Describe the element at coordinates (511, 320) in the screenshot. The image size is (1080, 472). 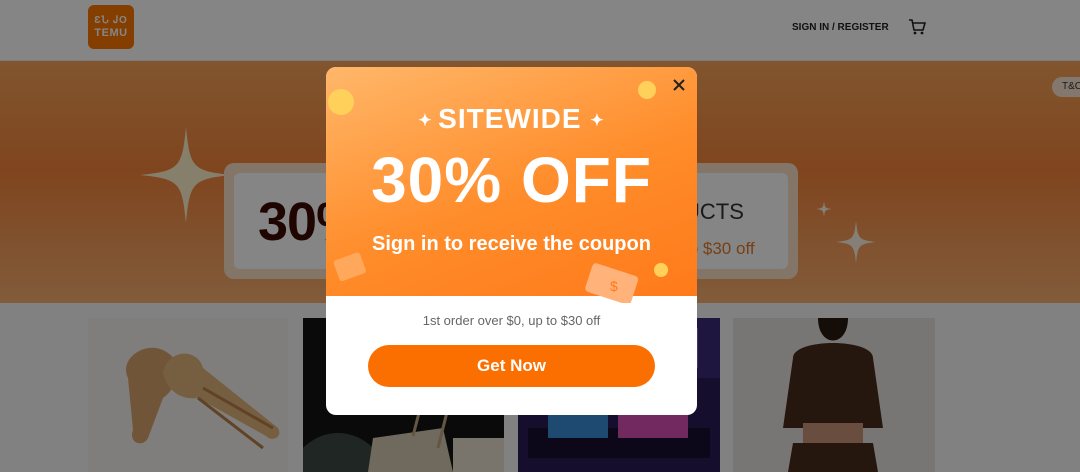
I see `coupon-note: 1st order over $0, up to $30 off` at that location.